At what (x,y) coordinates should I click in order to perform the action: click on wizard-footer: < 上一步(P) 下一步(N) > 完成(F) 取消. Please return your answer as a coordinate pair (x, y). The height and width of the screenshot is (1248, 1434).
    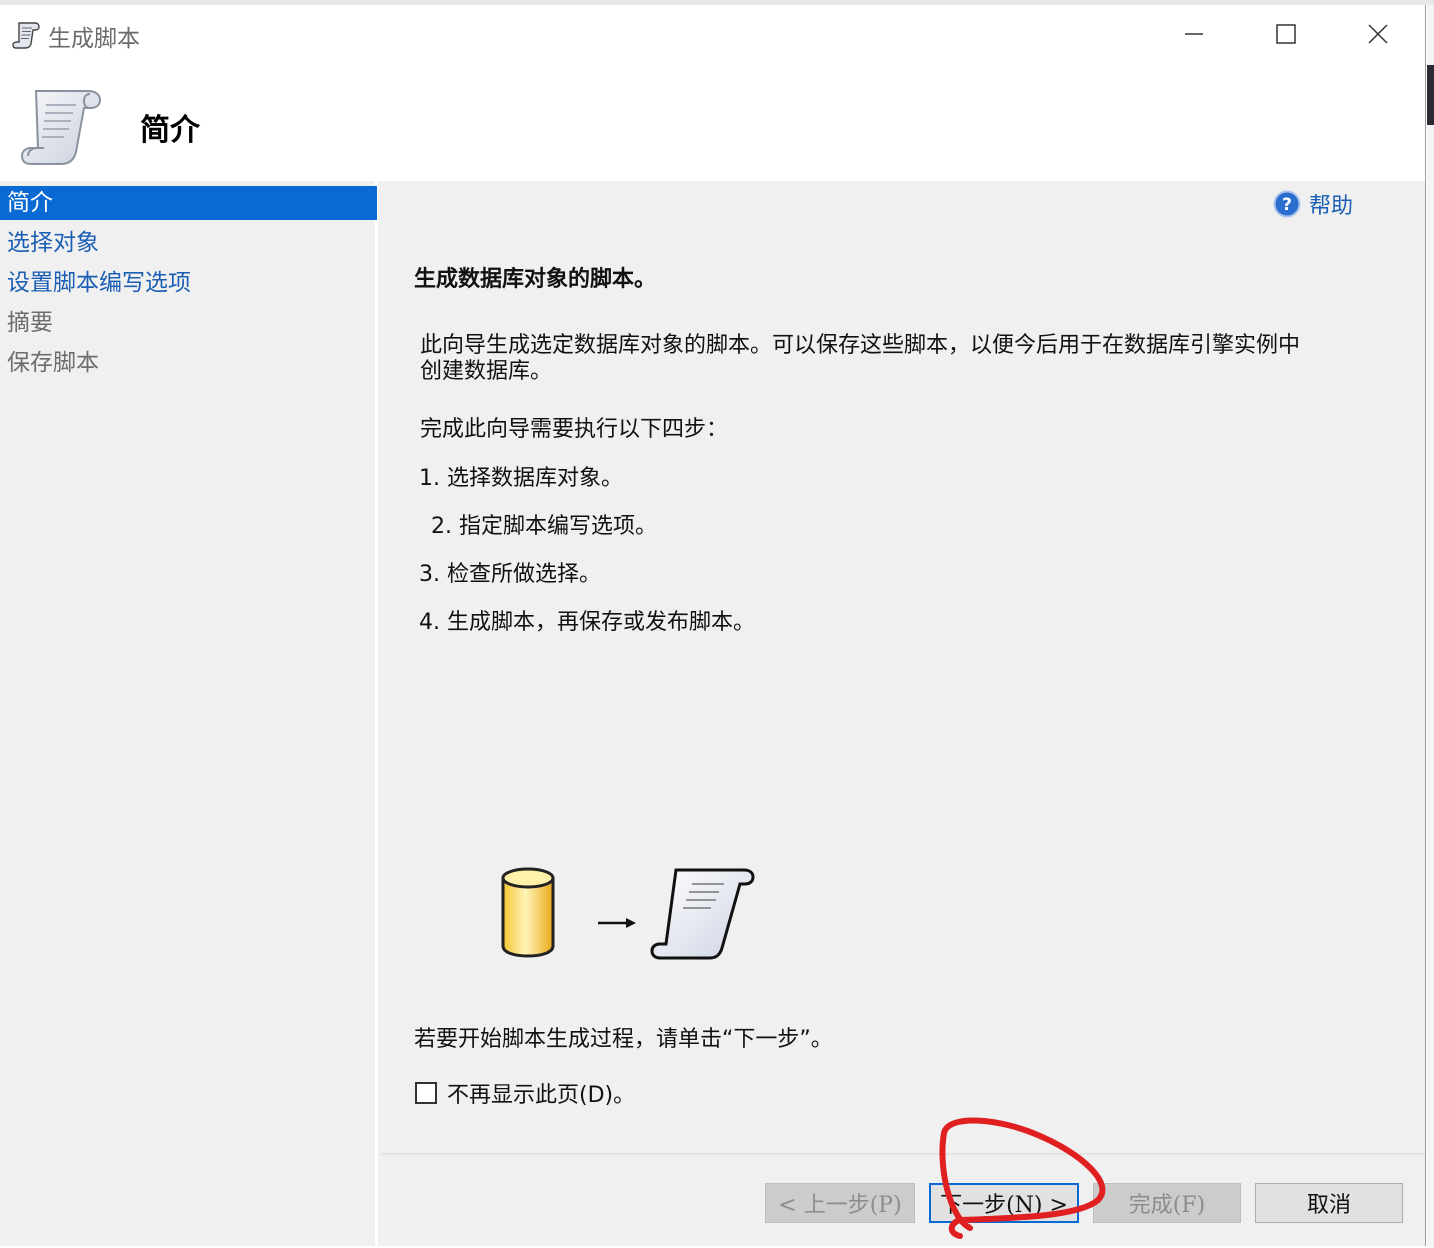
    Looking at the image, I should click on (903, 1199).